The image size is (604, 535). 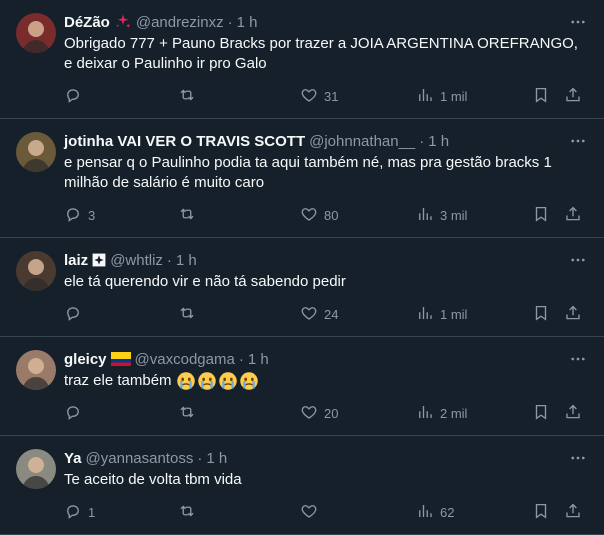 I want to click on user-handle: @johnnathan__, so click(x=362, y=141).